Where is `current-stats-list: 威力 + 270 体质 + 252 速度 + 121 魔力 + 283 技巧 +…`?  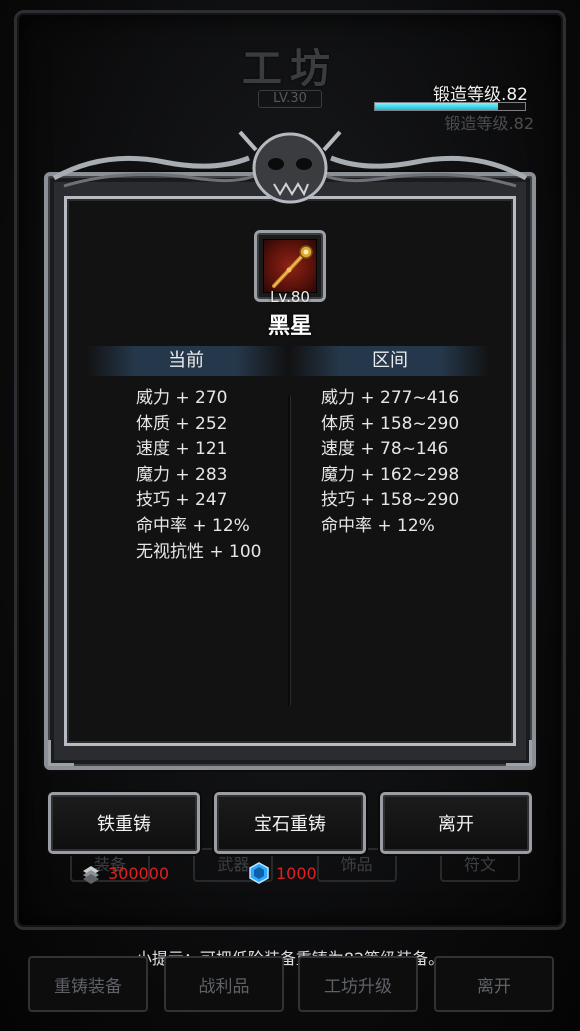
current-stats-list: 威力 + 270 体质 + 252 速度 + 121 魔力 + 283 技巧 +… is located at coordinates (199, 475).